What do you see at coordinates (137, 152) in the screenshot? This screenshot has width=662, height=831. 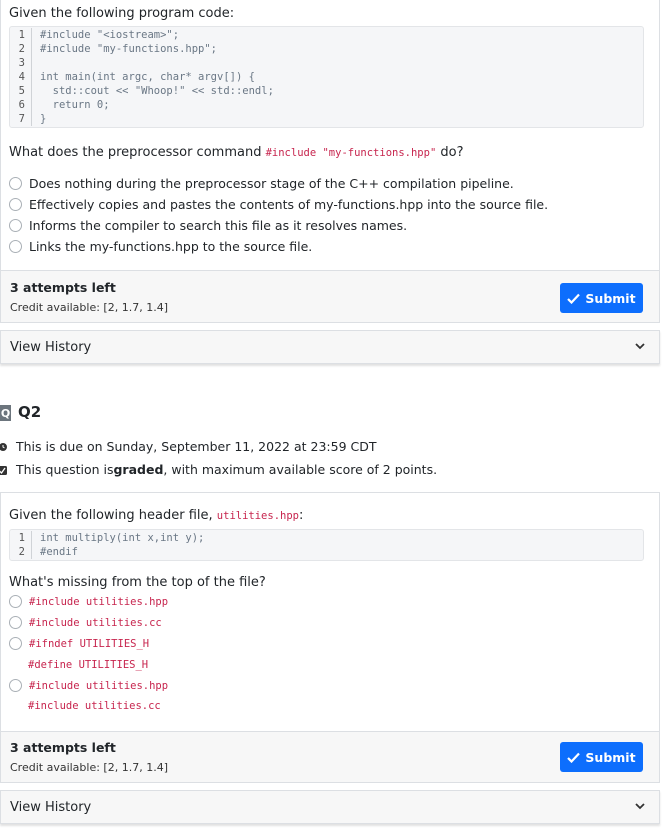 I see `question-text: What does the preprocessor command` at bounding box center [137, 152].